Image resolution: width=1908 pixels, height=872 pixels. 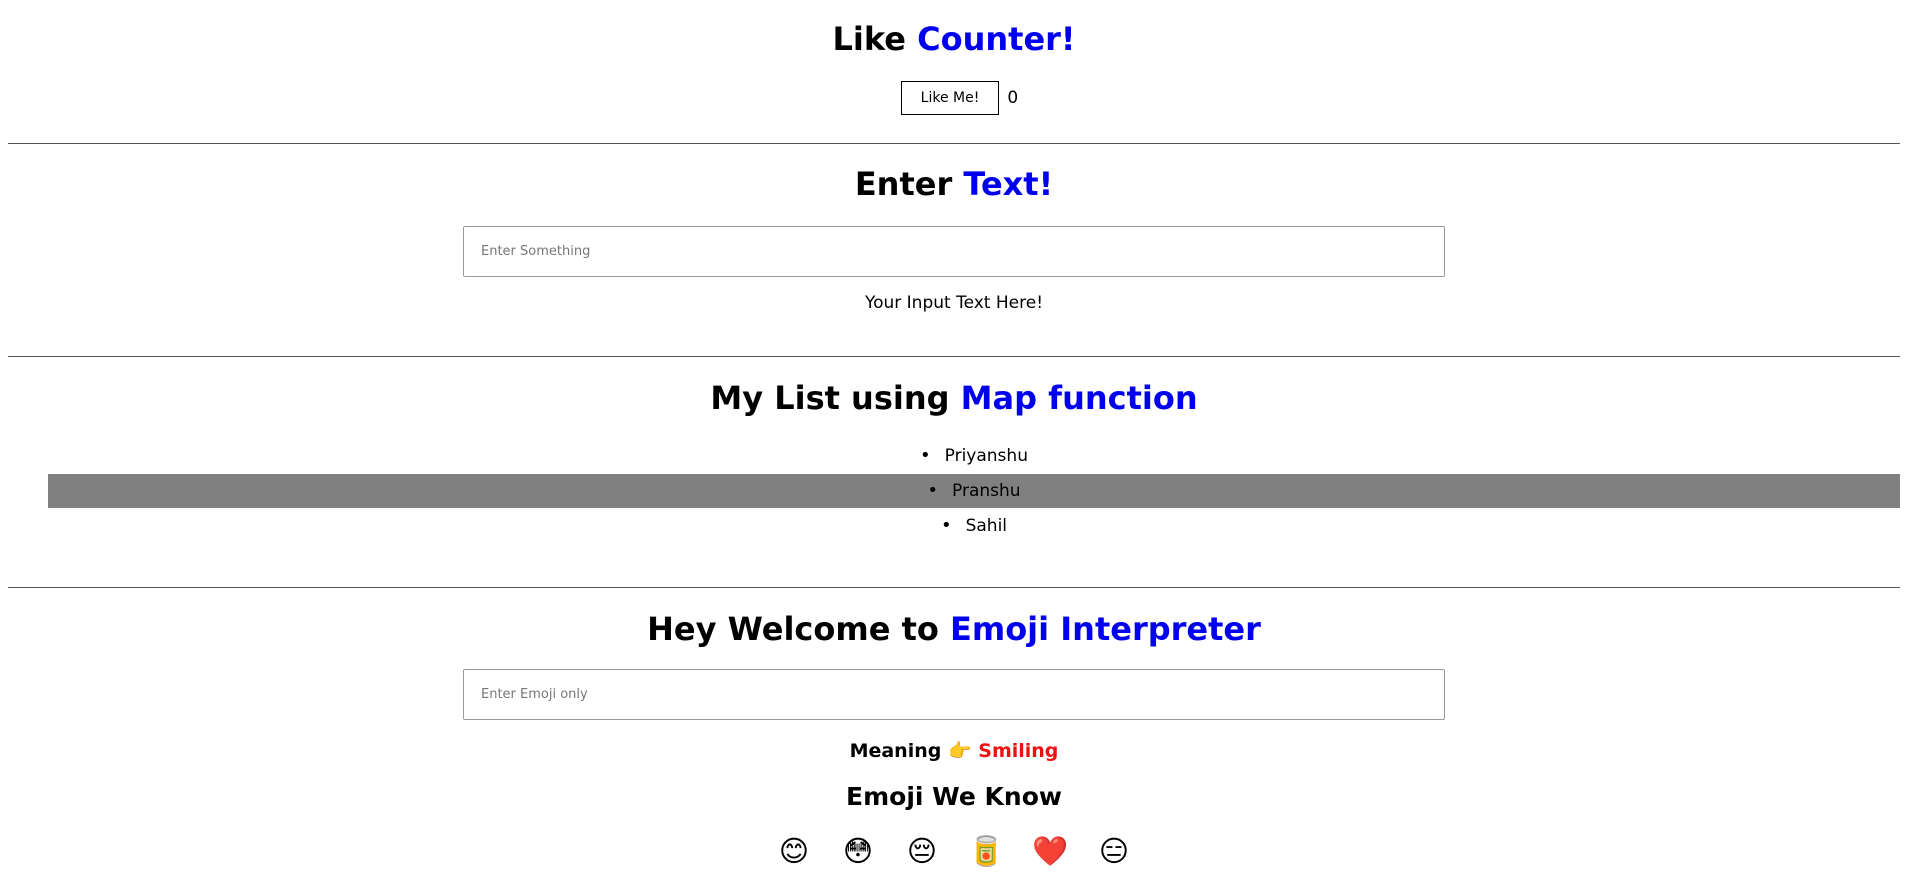 I want to click on like-count: 0, so click(x=1013, y=98).